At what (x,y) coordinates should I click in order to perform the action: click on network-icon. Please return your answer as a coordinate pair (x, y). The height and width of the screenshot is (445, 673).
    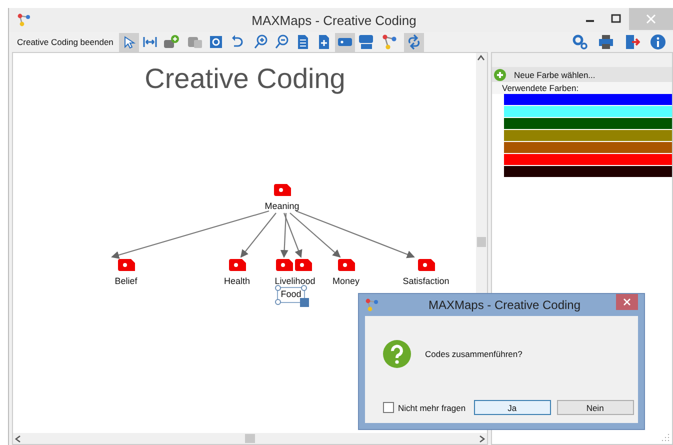
    Looking at the image, I should click on (390, 42).